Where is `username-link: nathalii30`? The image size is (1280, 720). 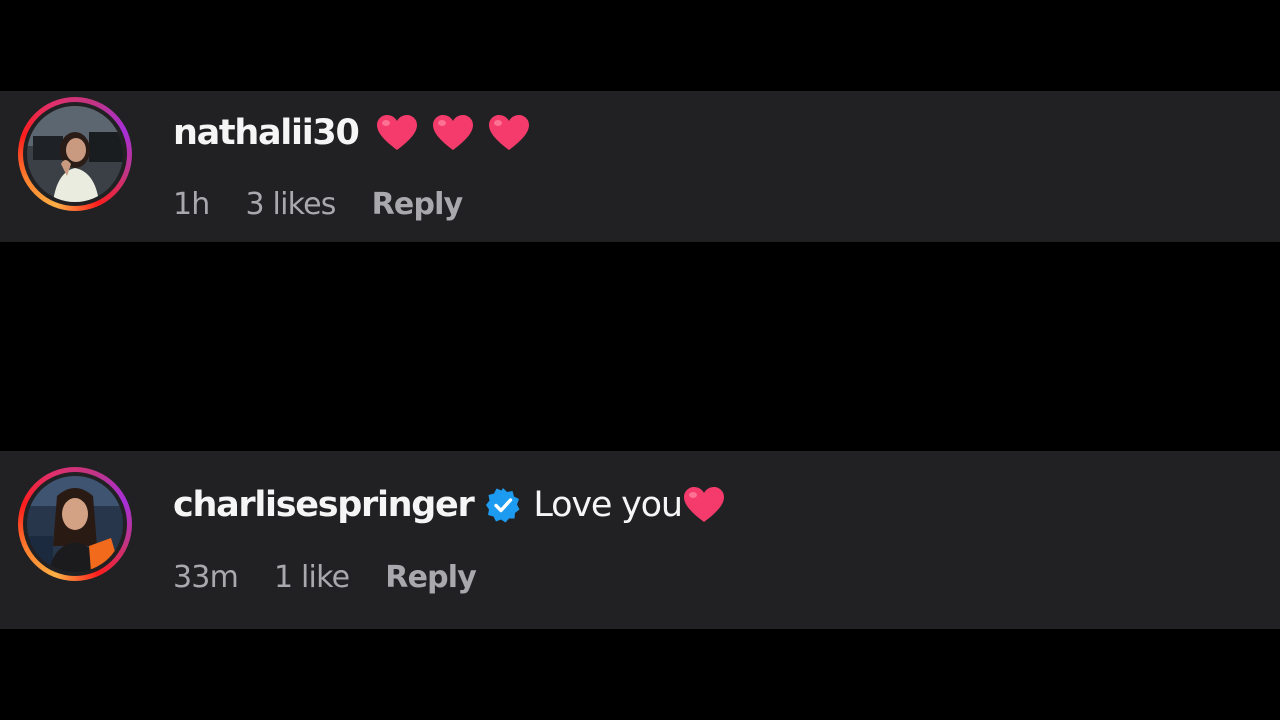
username-link: nathalii30 is located at coordinates (266, 133).